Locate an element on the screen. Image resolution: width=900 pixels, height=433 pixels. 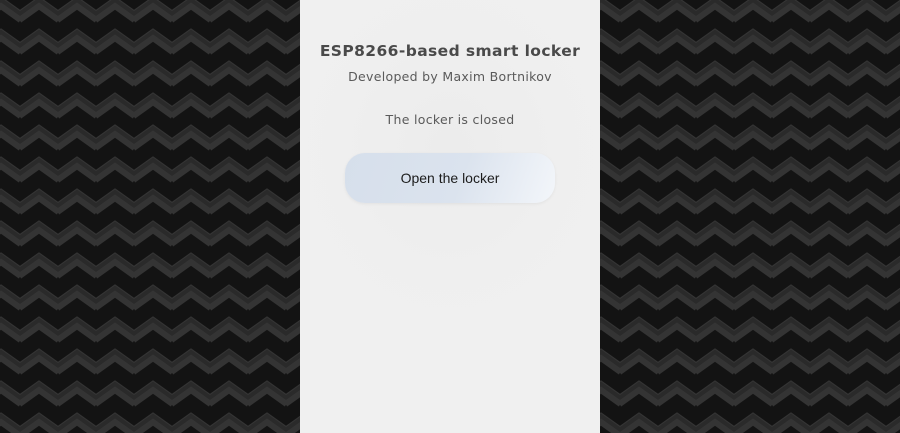
locker-status-text: The locker is closed is located at coordinates (450, 119).